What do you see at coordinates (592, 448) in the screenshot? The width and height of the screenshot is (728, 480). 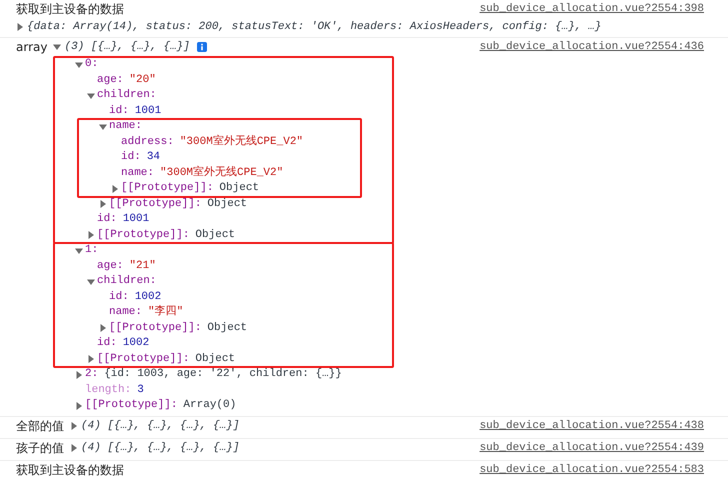 I see `source-link: sub_device_allocation.vue?2554:439` at bounding box center [592, 448].